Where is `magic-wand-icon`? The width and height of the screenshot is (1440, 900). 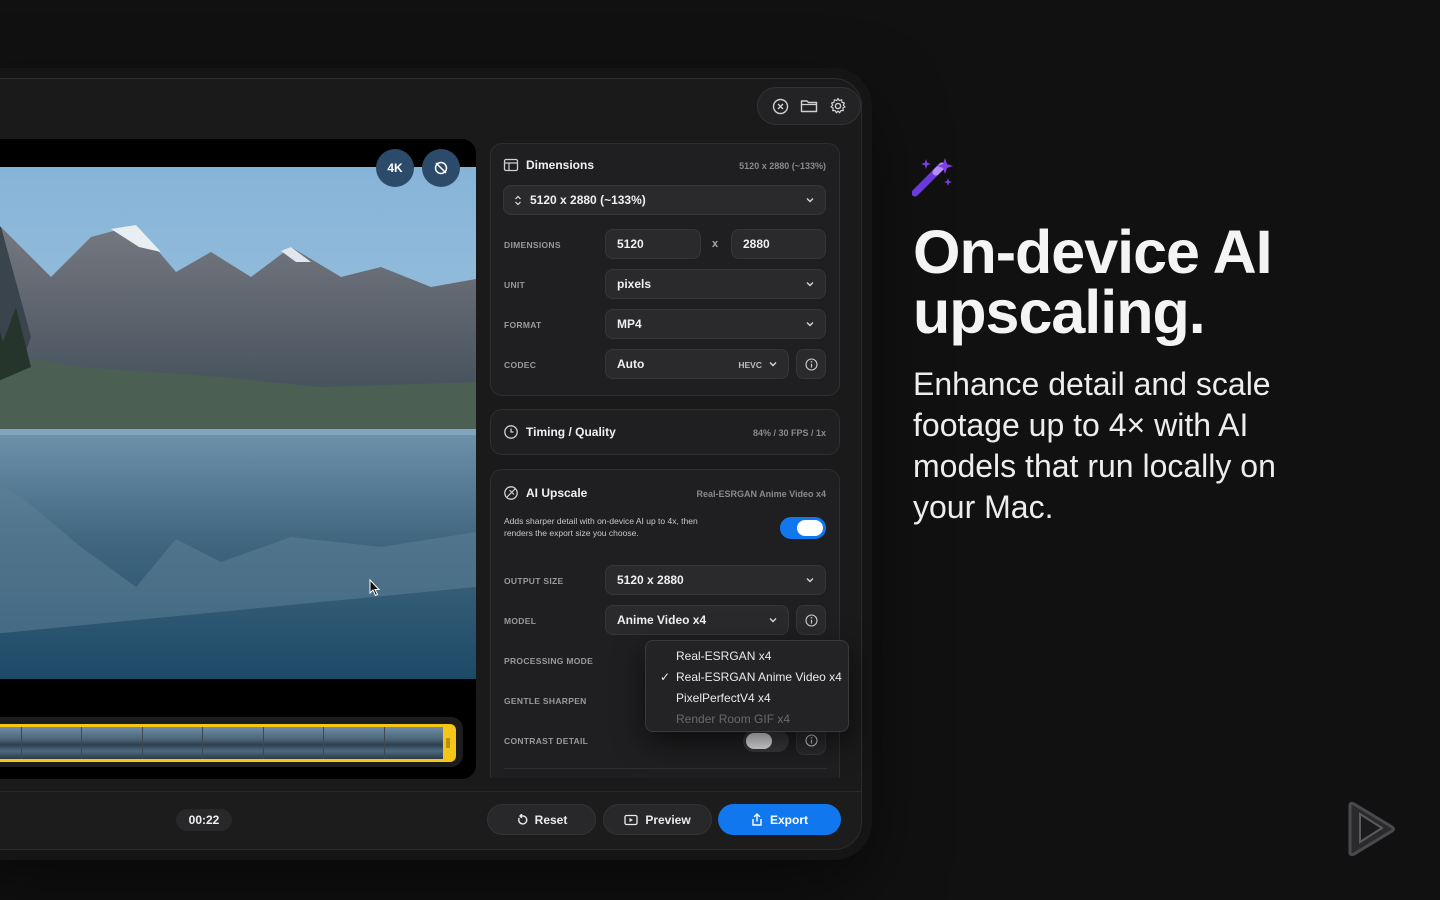 magic-wand-icon is located at coordinates (932, 177).